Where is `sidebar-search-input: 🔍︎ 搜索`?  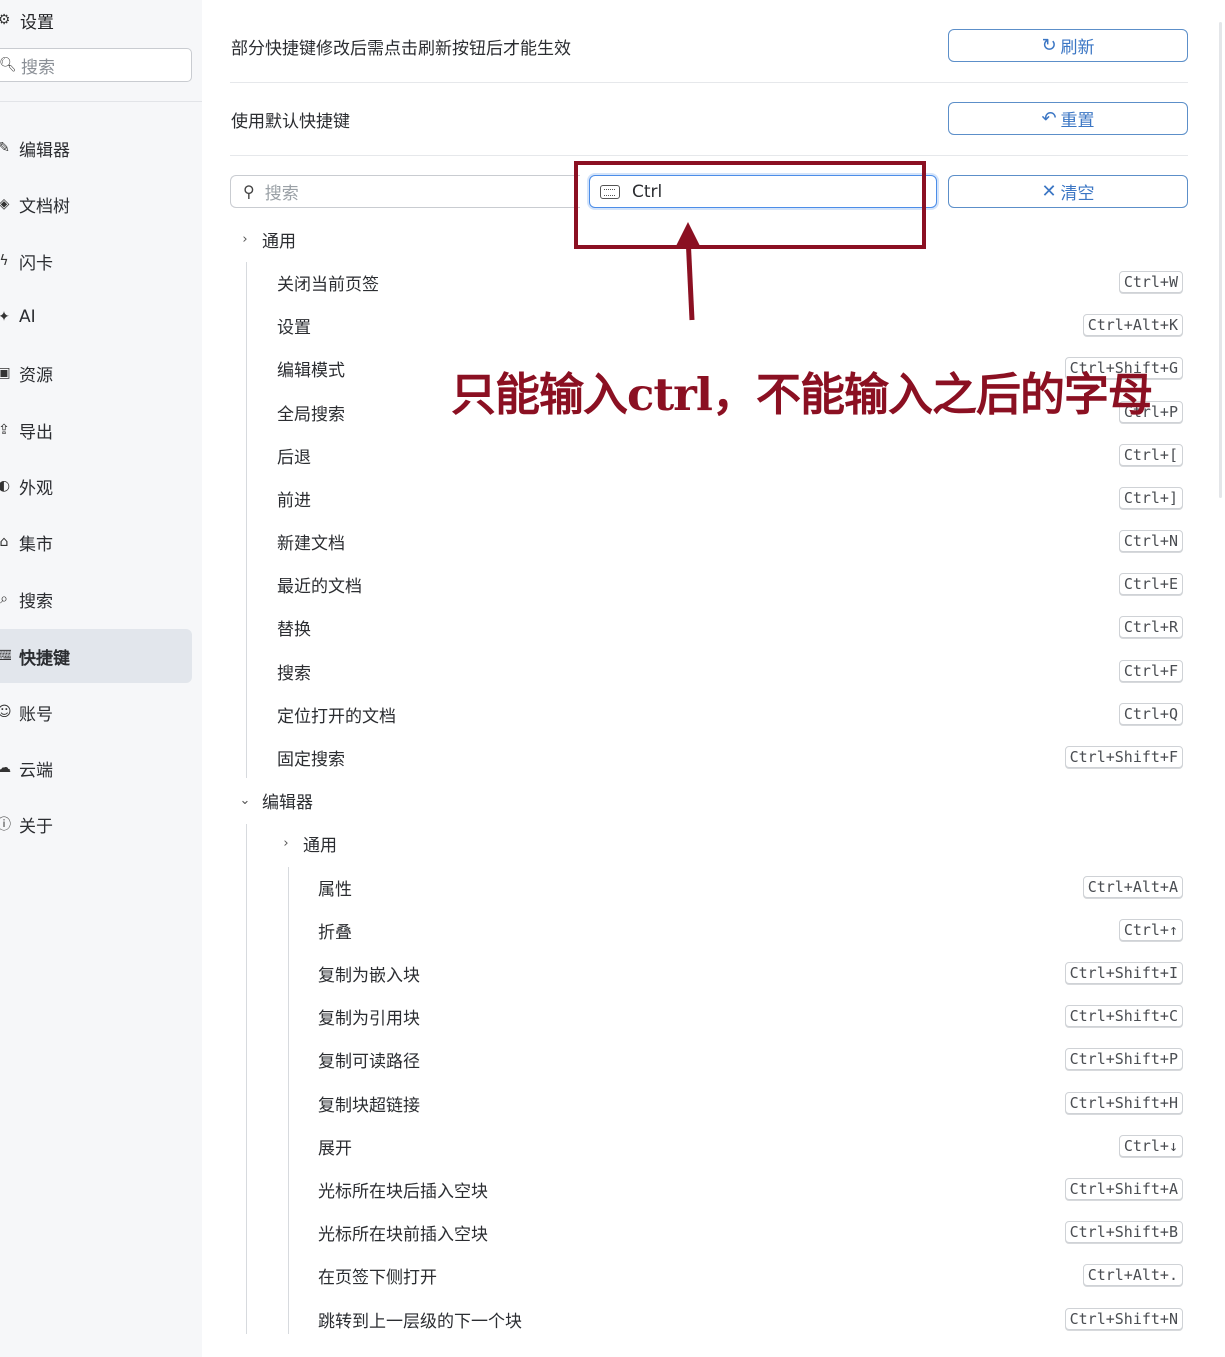 sidebar-search-input: 🔍︎ 搜索 is located at coordinates (96, 65).